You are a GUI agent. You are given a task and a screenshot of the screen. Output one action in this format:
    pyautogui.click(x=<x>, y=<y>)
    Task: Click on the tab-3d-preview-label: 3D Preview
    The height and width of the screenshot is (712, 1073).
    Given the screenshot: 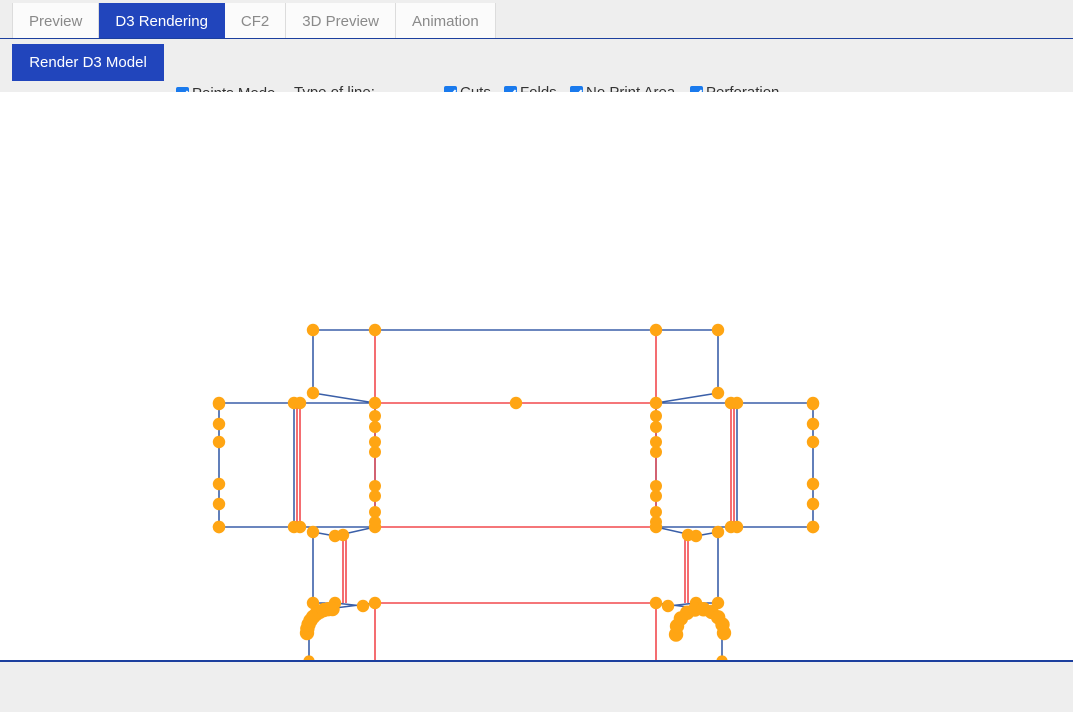 What is the action you would take?
    pyautogui.click(x=340, y=21)
    